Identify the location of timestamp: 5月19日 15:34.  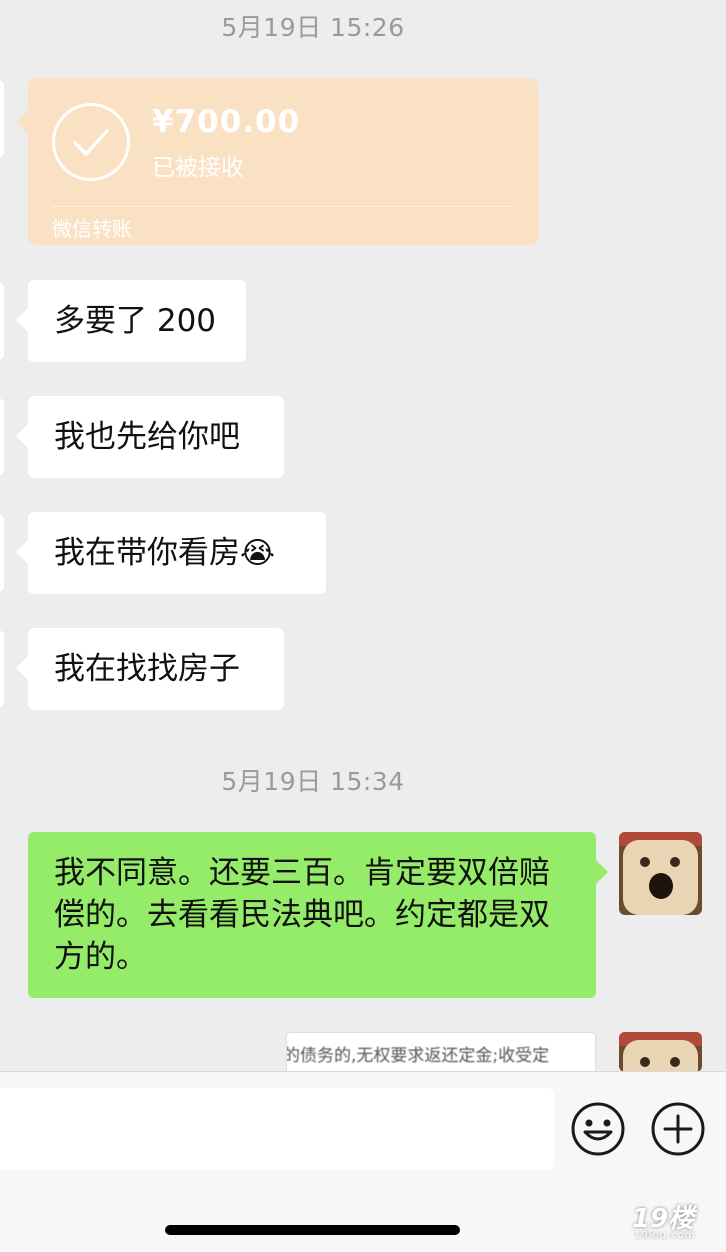
(313, 781).